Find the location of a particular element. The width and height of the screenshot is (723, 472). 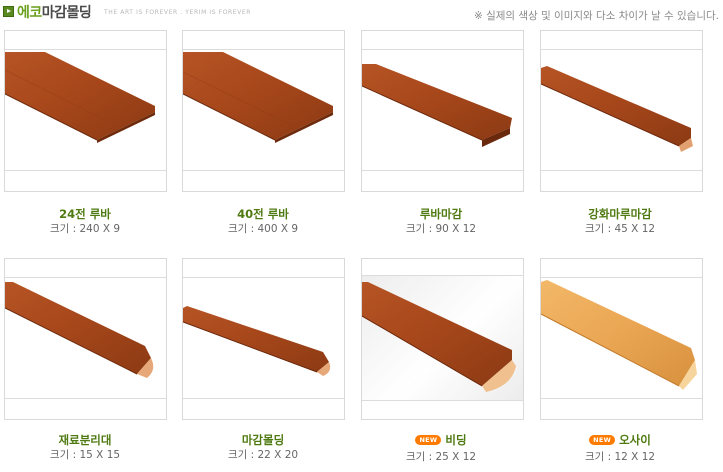

product-size: 크기 : 22 X 20 is located at coordinates (263, 455).